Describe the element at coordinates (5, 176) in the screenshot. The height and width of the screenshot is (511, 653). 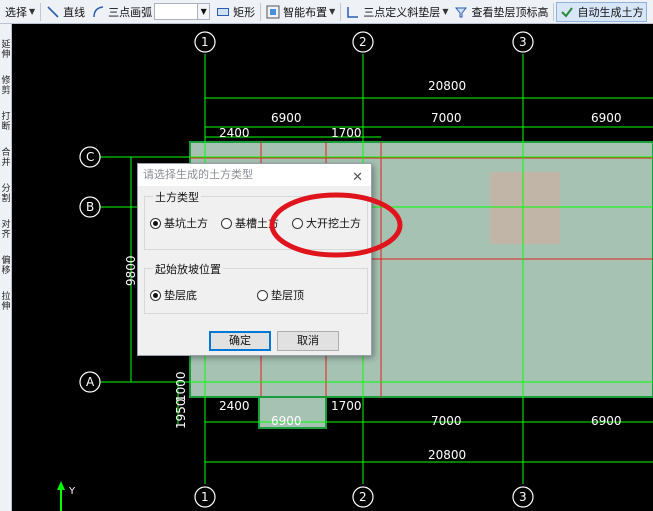
I see `left-toolbar-items: 延伸修剪打断合并分割对齐偏移拉伸` at that location.